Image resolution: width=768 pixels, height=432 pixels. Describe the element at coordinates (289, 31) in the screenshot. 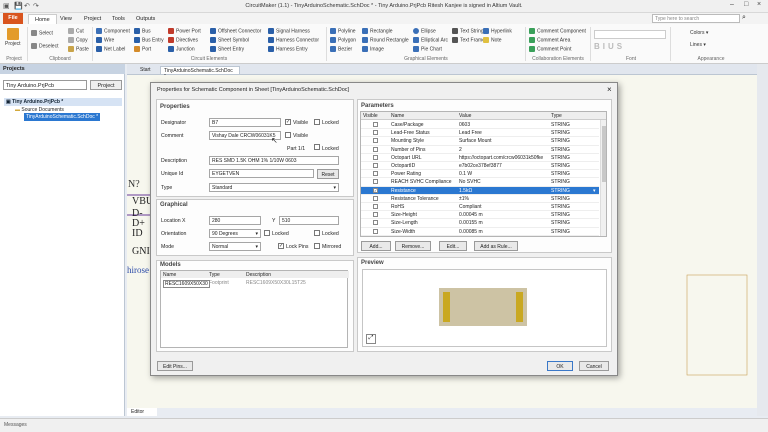

I see `signal-harness-button: Signal Harness` at that location.